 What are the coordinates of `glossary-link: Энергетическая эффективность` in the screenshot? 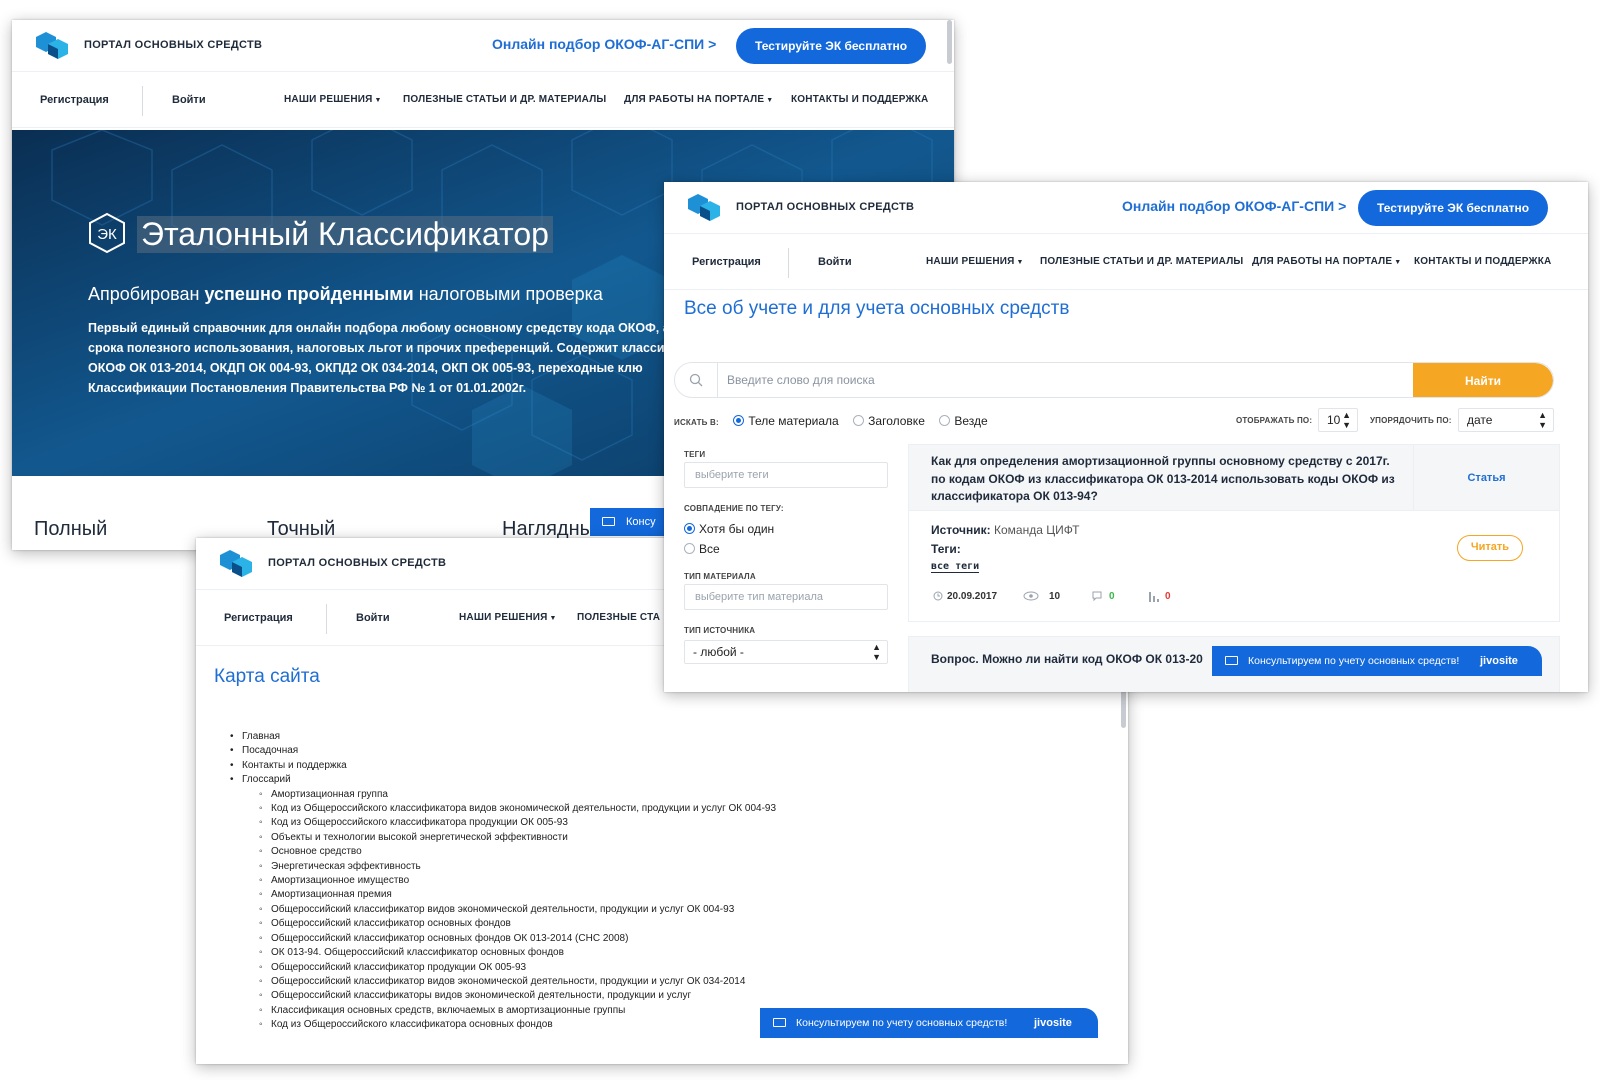 It's located at (509, 867).